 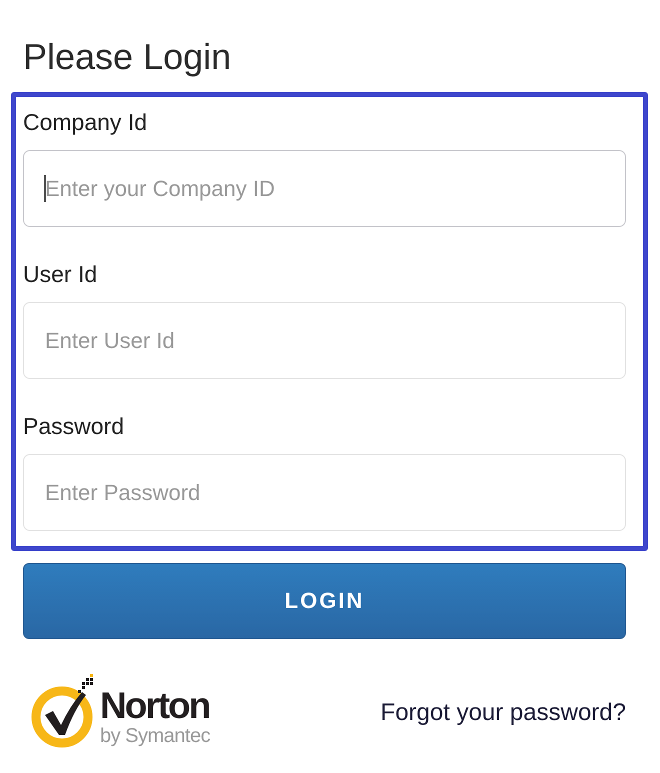 What do you see at coordinates (503, 713) in the screenshot?
I see `forgot-password-link: Forgot your password?` at bounding box center [503, 713].